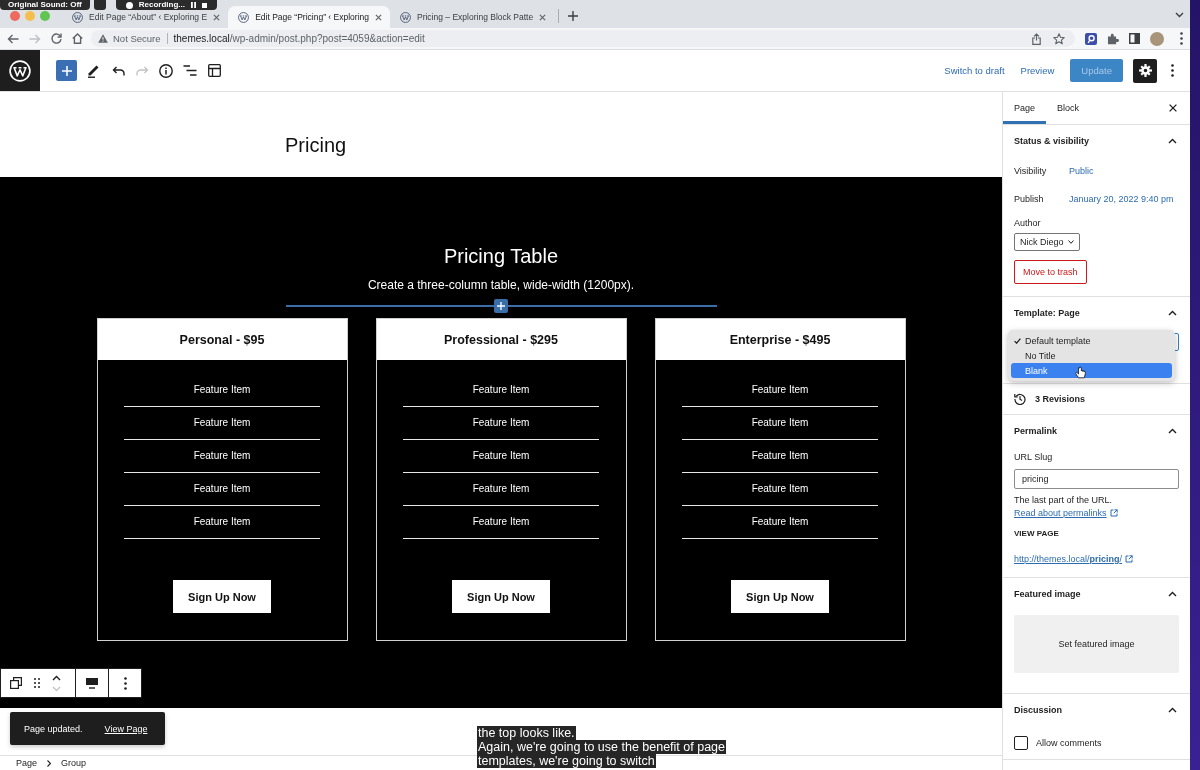 The height and width of the screenshot is (770, 1200). Describe the element at coordinates (1059, 38) in the screenshot. I see `star-icon` at that location.